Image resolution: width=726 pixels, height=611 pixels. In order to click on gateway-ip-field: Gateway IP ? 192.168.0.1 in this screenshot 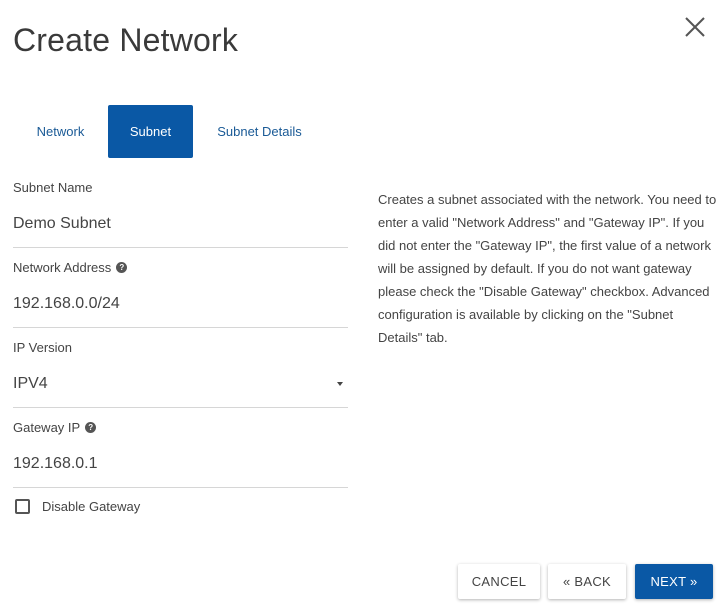, I will do `click(180, 453)`.